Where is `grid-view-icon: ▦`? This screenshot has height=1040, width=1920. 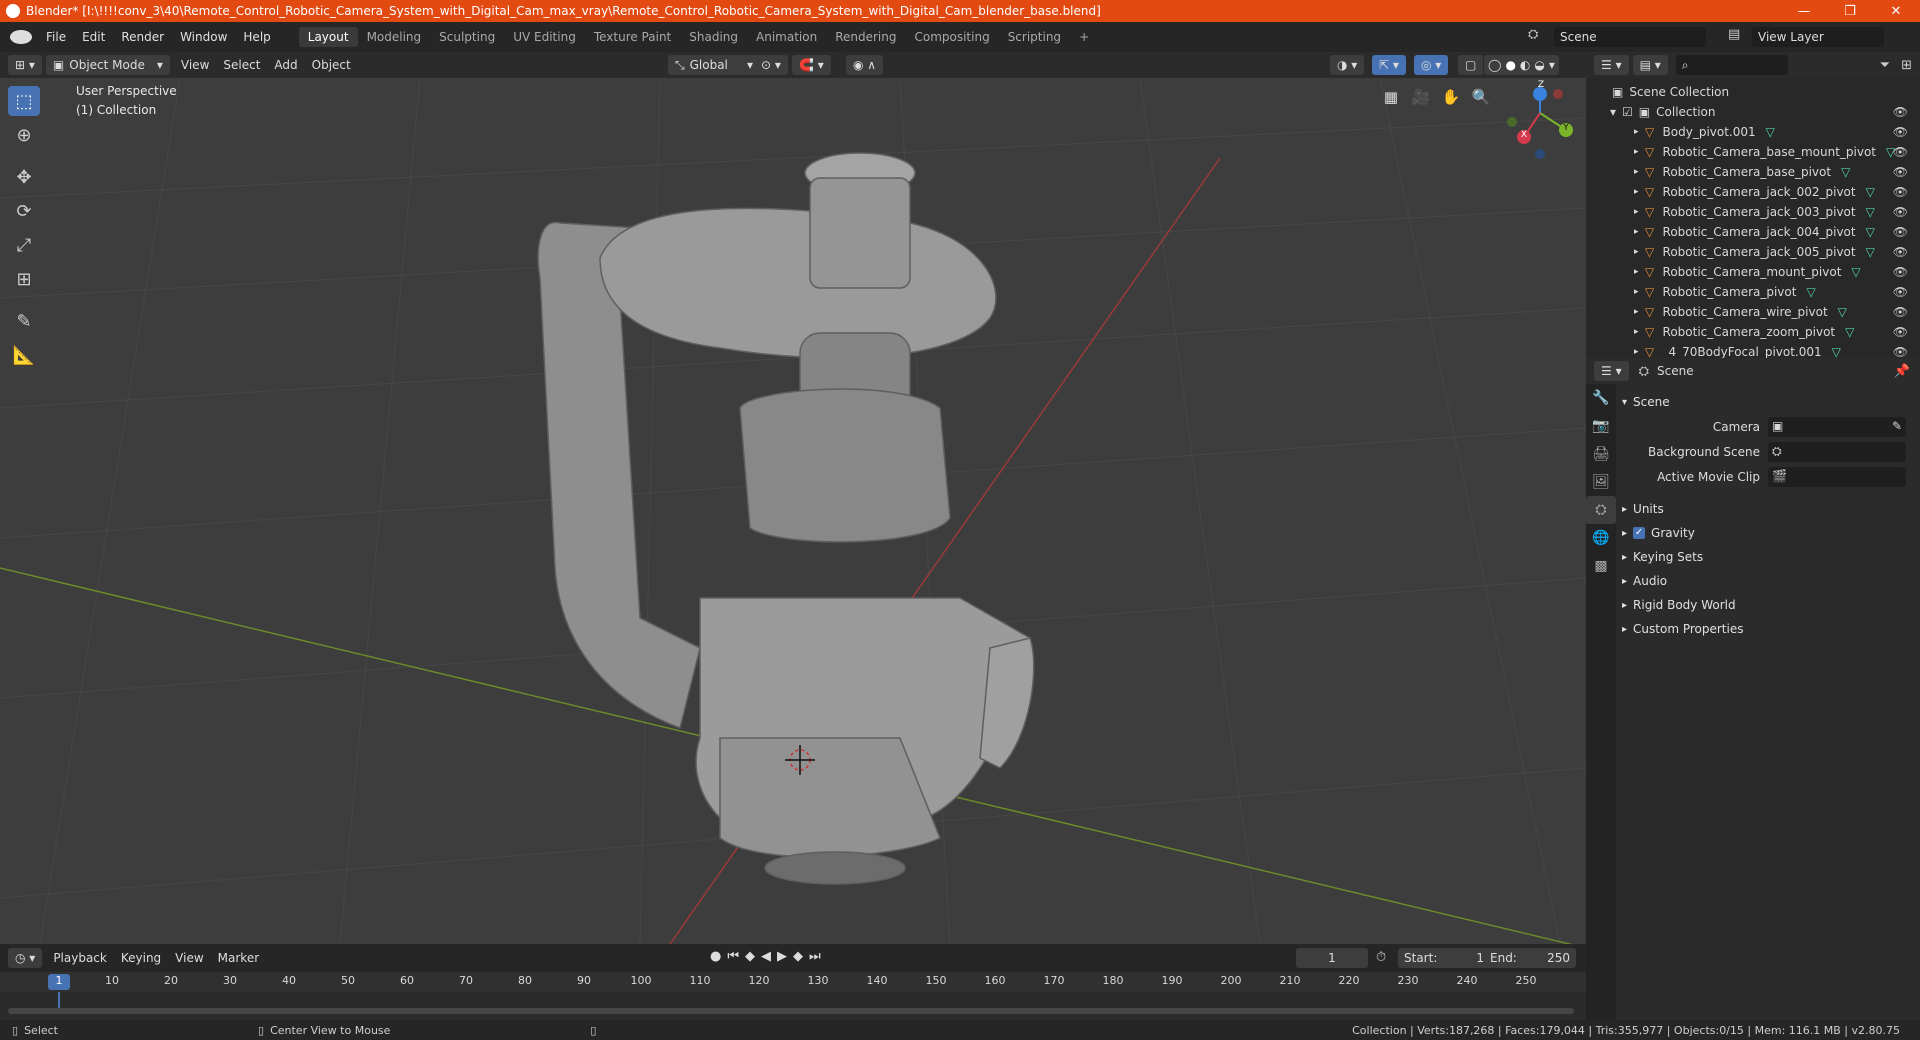
grid-view-icon: ▦ is located at coordinates (1391, 99).